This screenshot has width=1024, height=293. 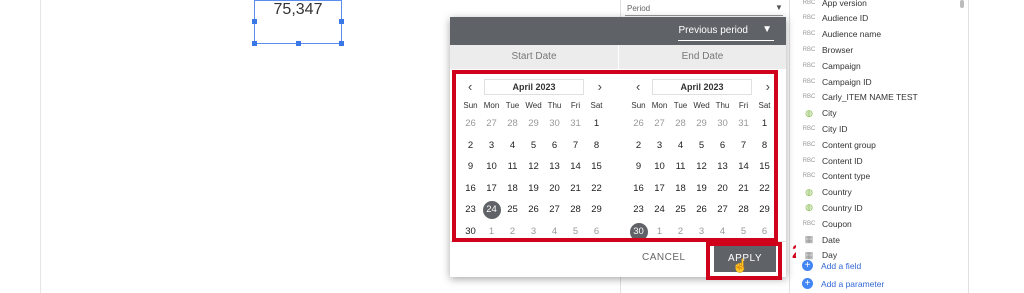 I want to click on field-item: RBC Audience ID, so click(x=835, y=18).